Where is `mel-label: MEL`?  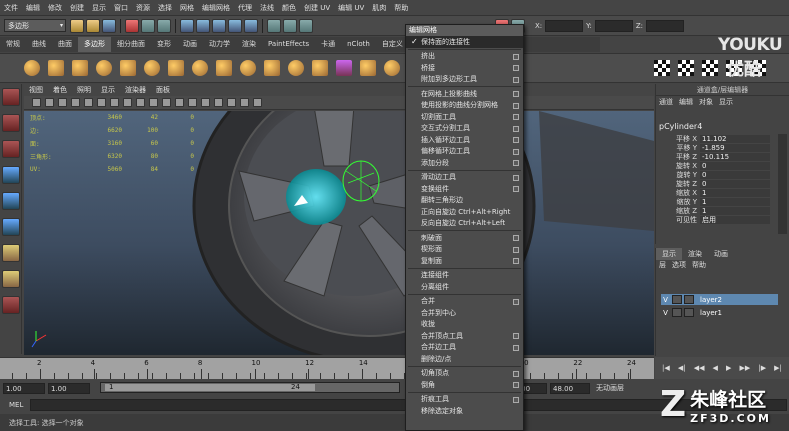
mel-label: MEL is located at coordinates (15, 405).